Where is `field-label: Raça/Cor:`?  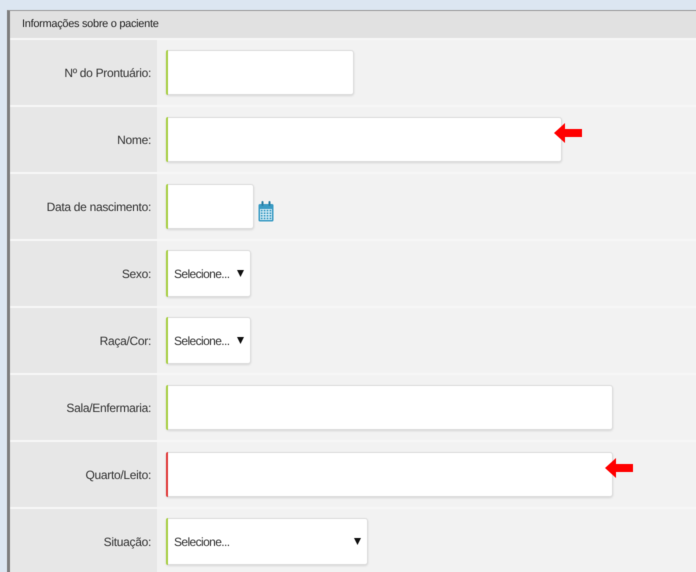 field-label: Raça/Cor: is located at coordinates (125, 341).